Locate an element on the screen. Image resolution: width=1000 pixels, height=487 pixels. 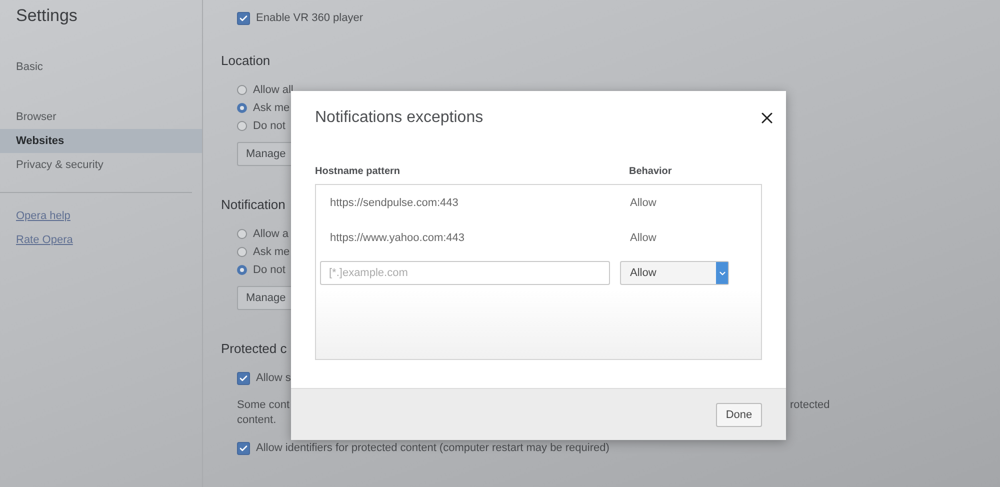
description-text: rotected is located at coordinates (810, 405).